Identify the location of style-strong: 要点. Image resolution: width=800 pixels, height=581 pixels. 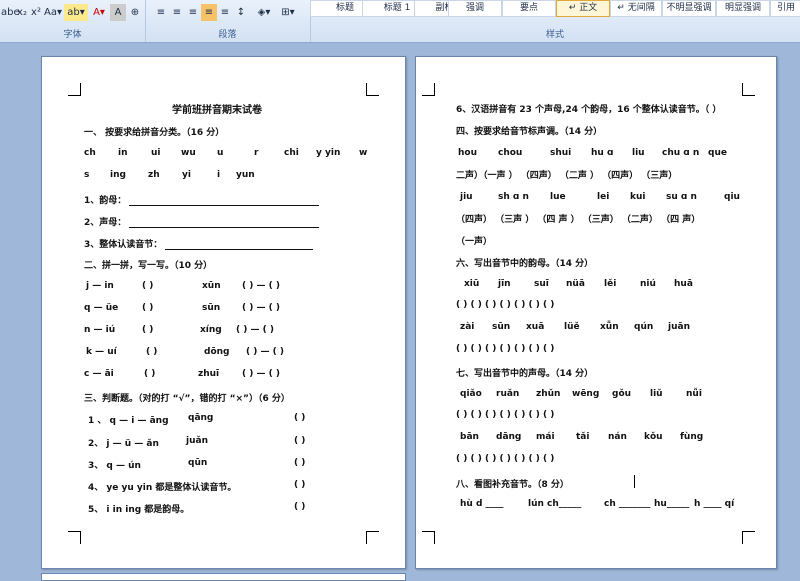
(529, 8).